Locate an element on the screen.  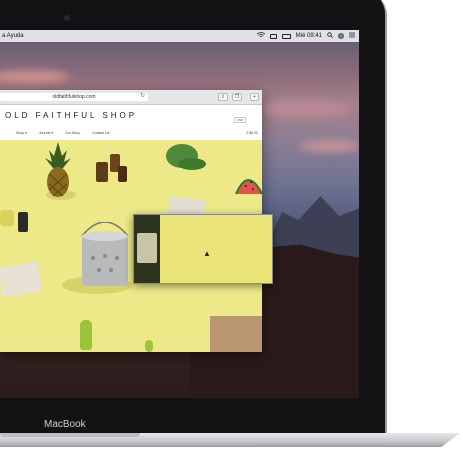
nav-contact: Contact Us is located at coordinates (100, 133).